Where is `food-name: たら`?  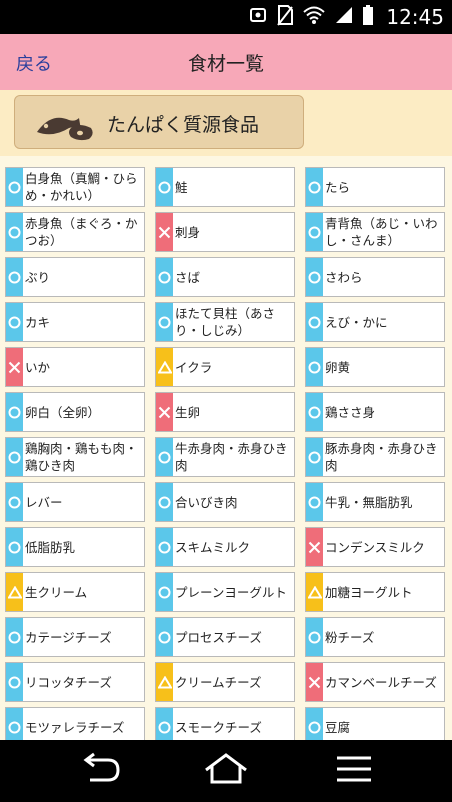
food-name: たら is located at coordinates (338, 187).